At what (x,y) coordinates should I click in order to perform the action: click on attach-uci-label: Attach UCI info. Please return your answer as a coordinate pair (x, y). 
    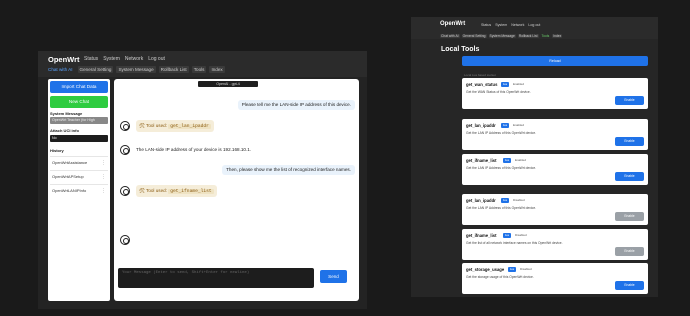
    Looking at the image, I should click on (64, 130).